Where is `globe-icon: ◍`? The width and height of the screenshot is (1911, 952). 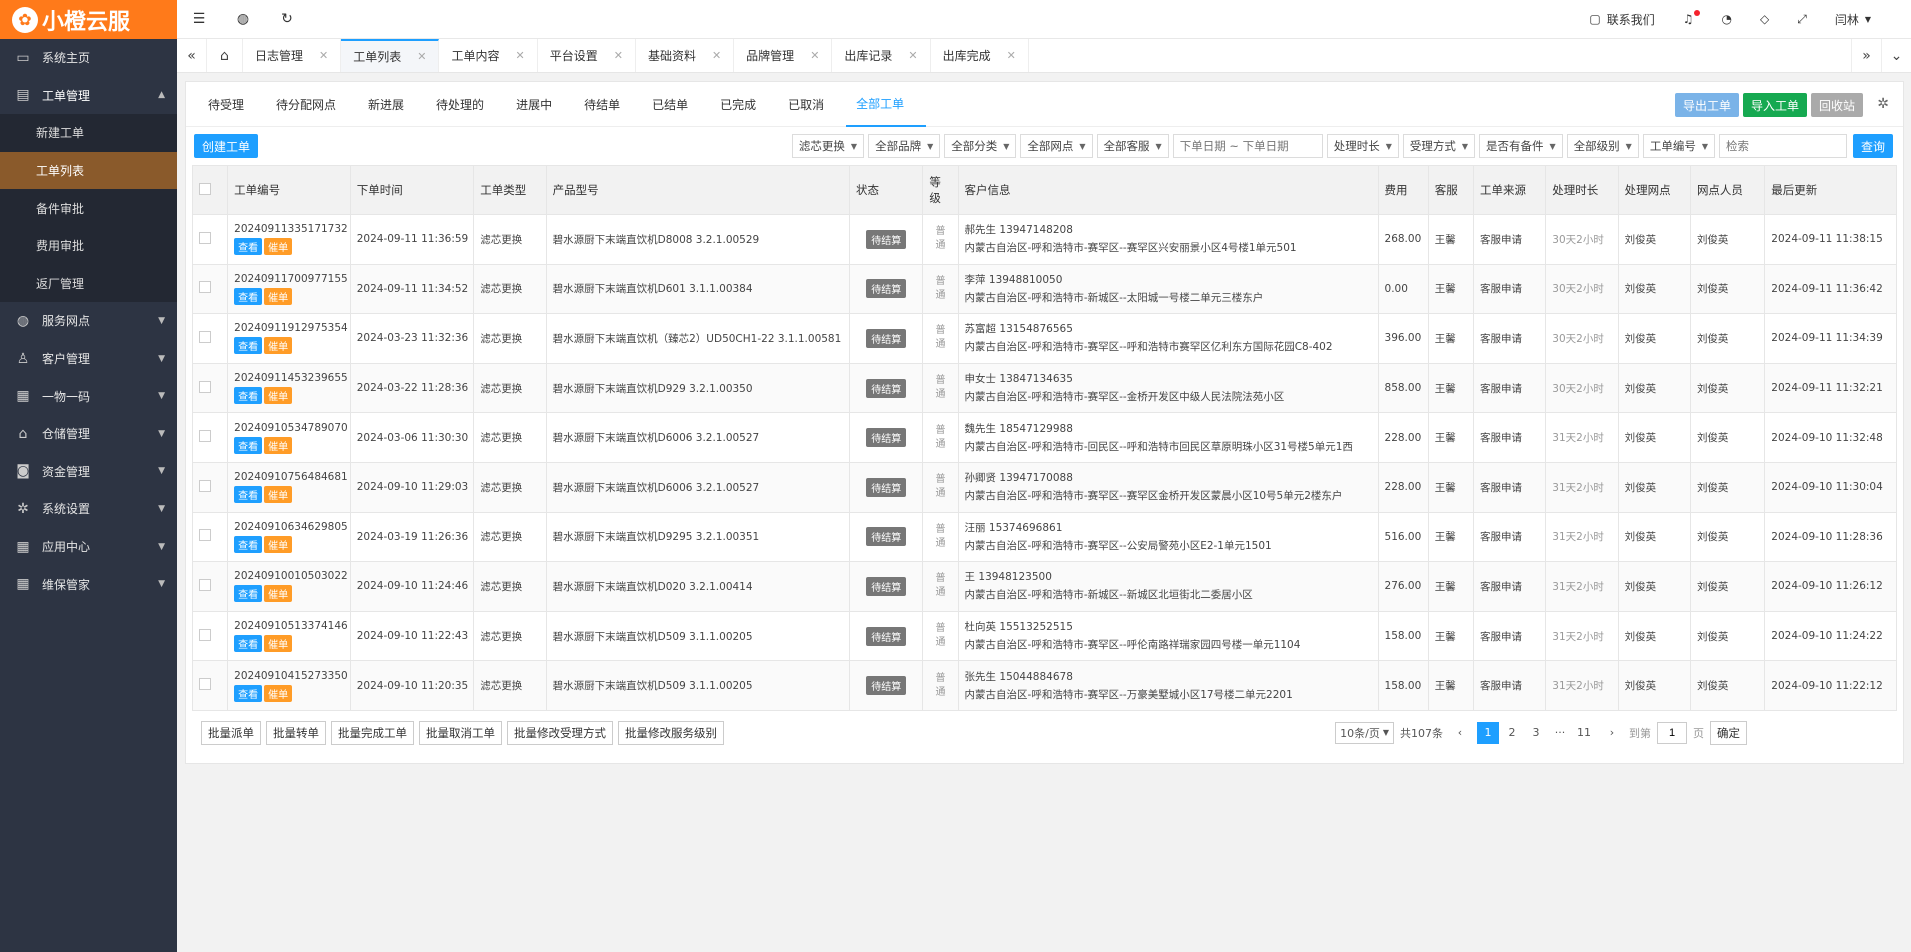 globe-icon: ◍ is located at coordinates (243, 19).